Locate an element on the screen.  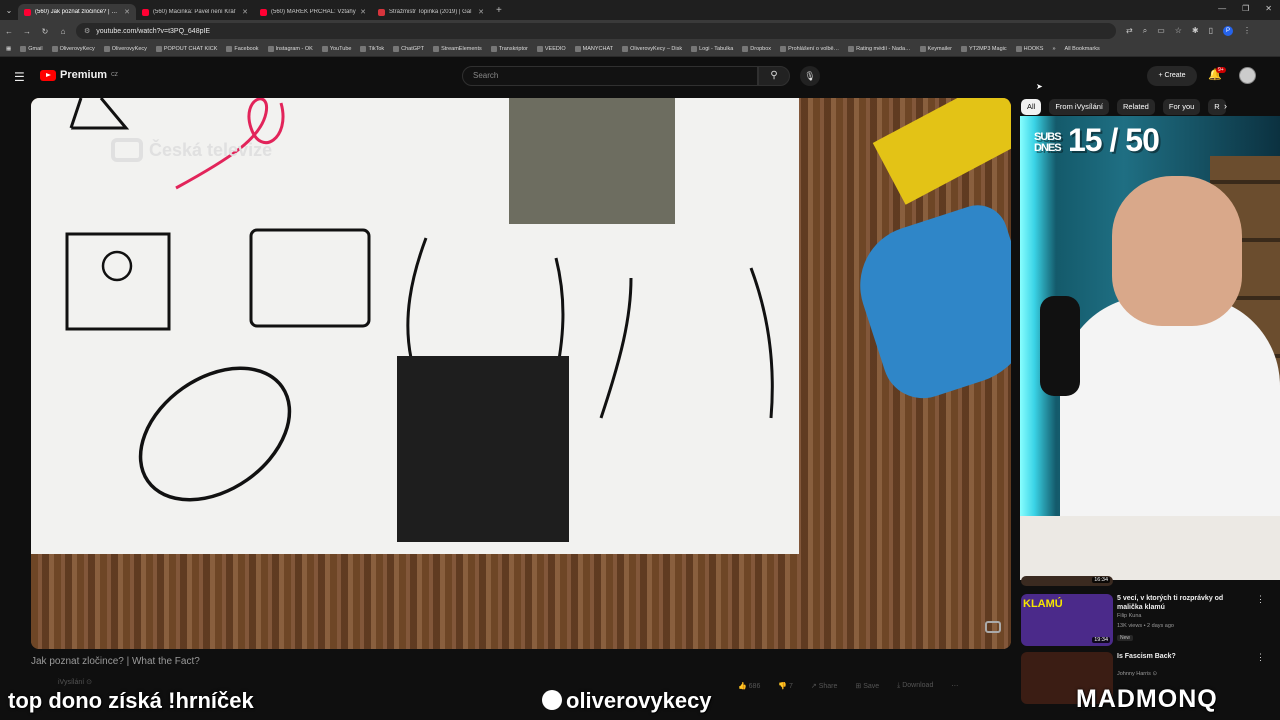
home-icon: ⌂ is located at coordinates (63, 31).